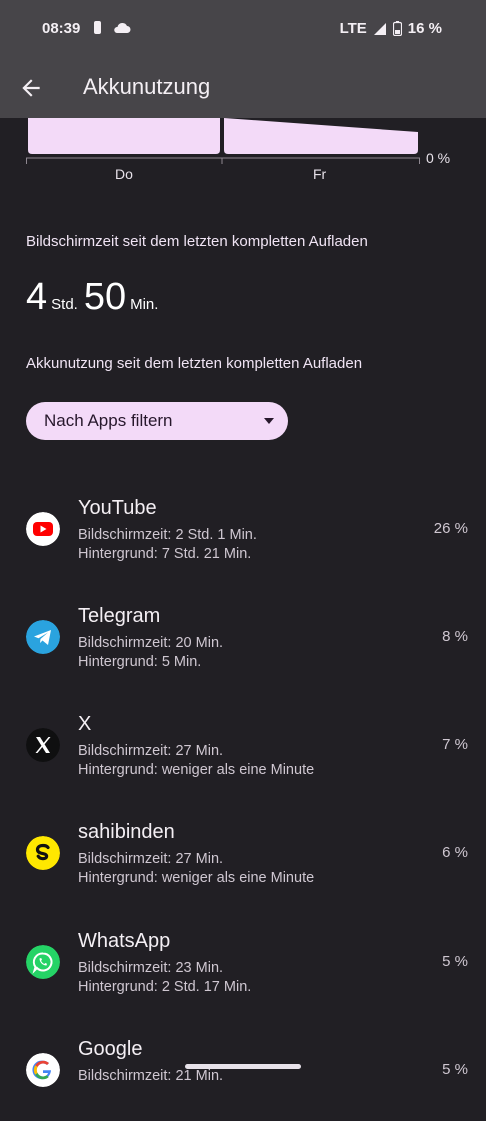 This screenshot has height=1121, width=486. Describe the element at coordinates (124, 136) in the screenshot. I see `chart-area-do` at that location.